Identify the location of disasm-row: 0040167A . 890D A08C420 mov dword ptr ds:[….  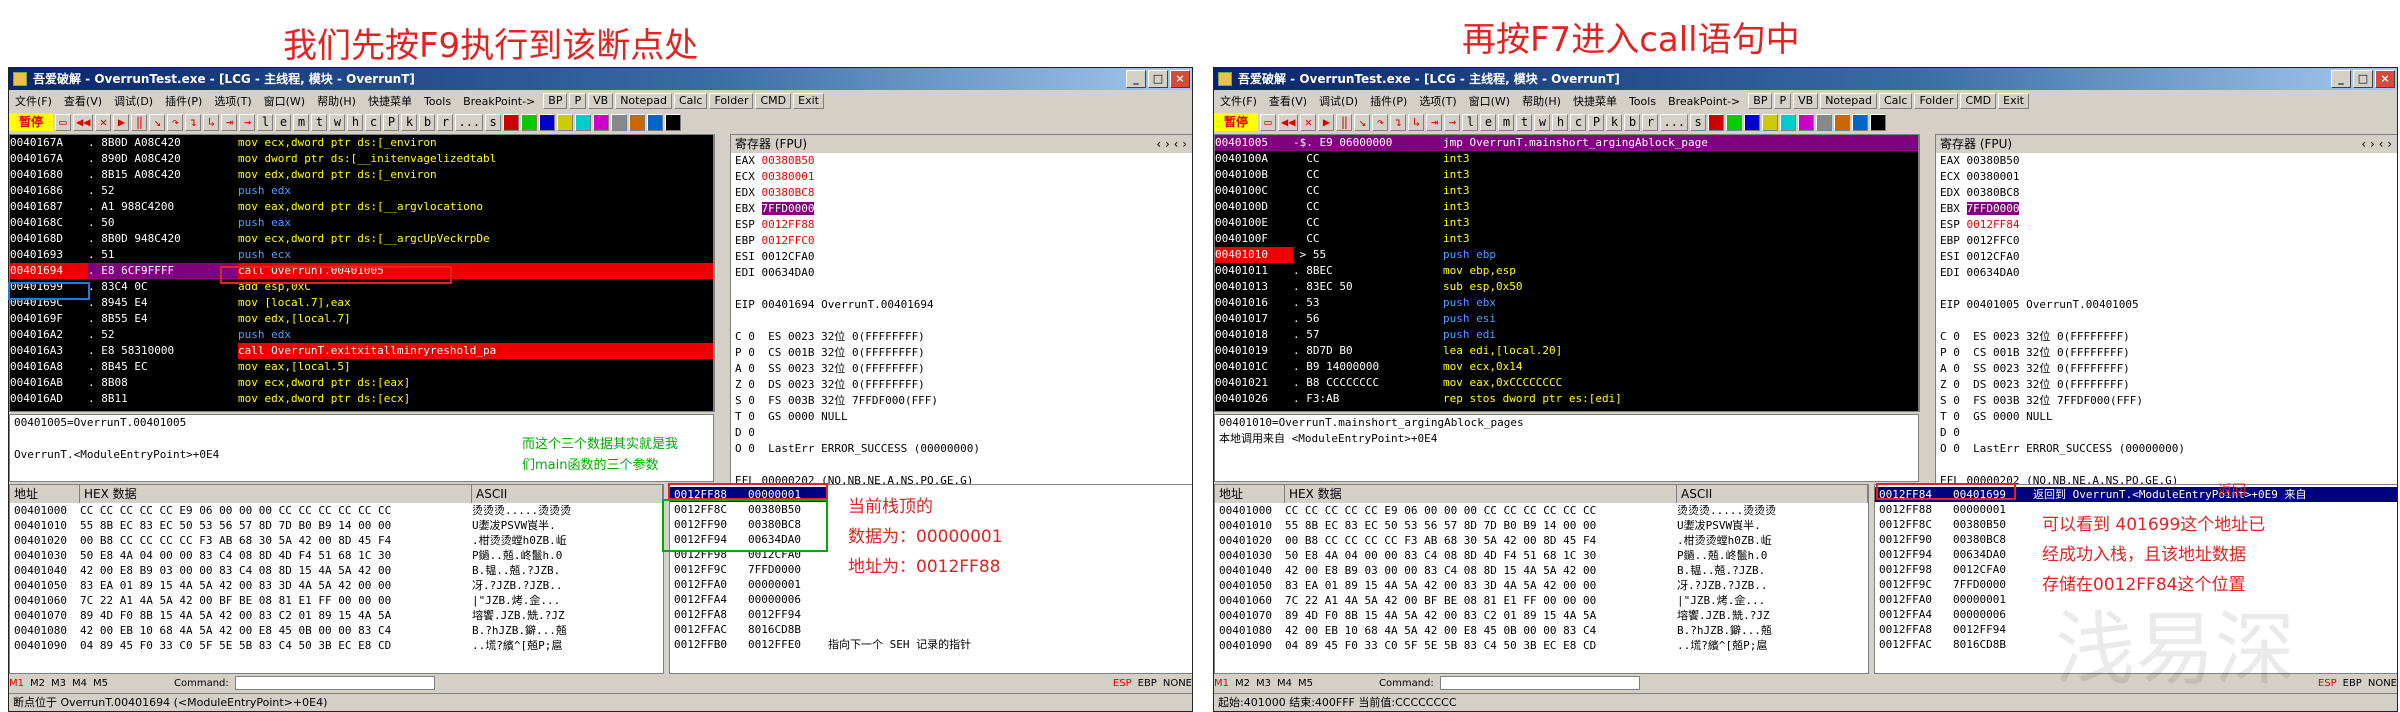
(361, 159).